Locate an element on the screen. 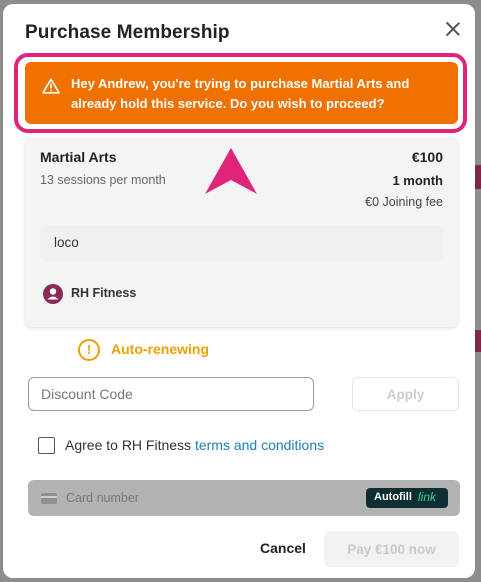 This screenshot has height=582, width=481. close-icon is located at coordinates (453, 29).